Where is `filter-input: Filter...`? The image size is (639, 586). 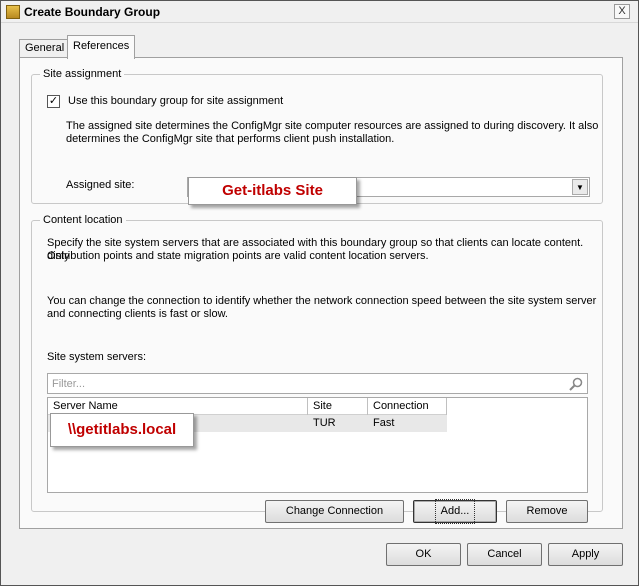
filter-input: Filter... is located at coordinates (317, 383).